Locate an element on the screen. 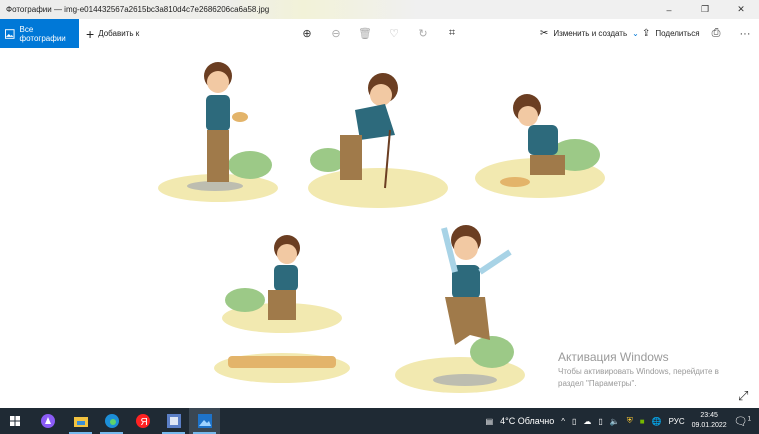 The image size is (759, 434). device-icon: ▯ is located at coordinates (574, 421).